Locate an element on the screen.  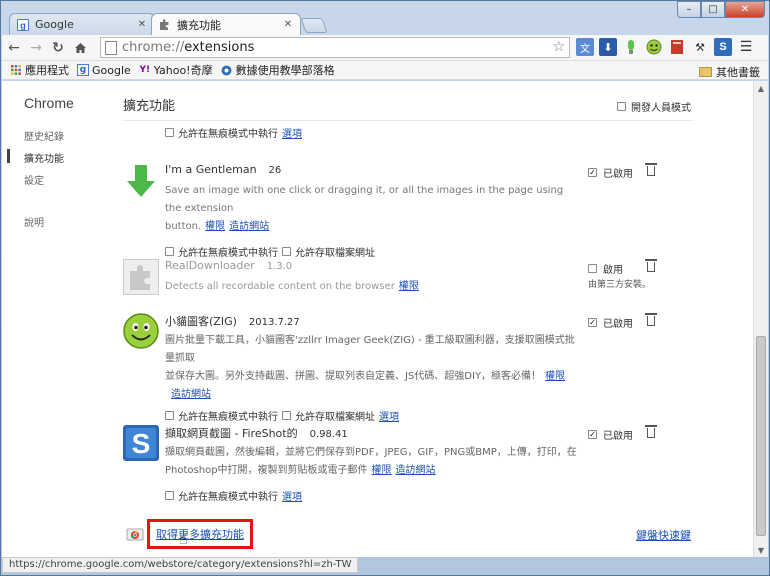
page-header: 擴充功能 開發人員模式 is located at coordinates (408, 101).